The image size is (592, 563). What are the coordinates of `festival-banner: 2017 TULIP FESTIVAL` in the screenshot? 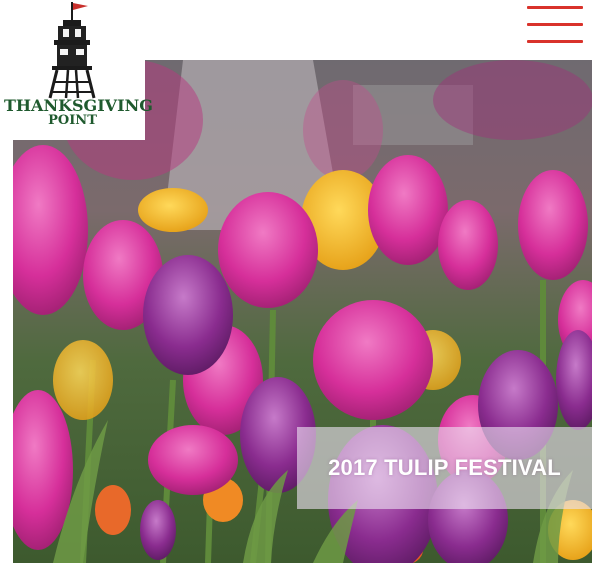 It's located at (444, 468).